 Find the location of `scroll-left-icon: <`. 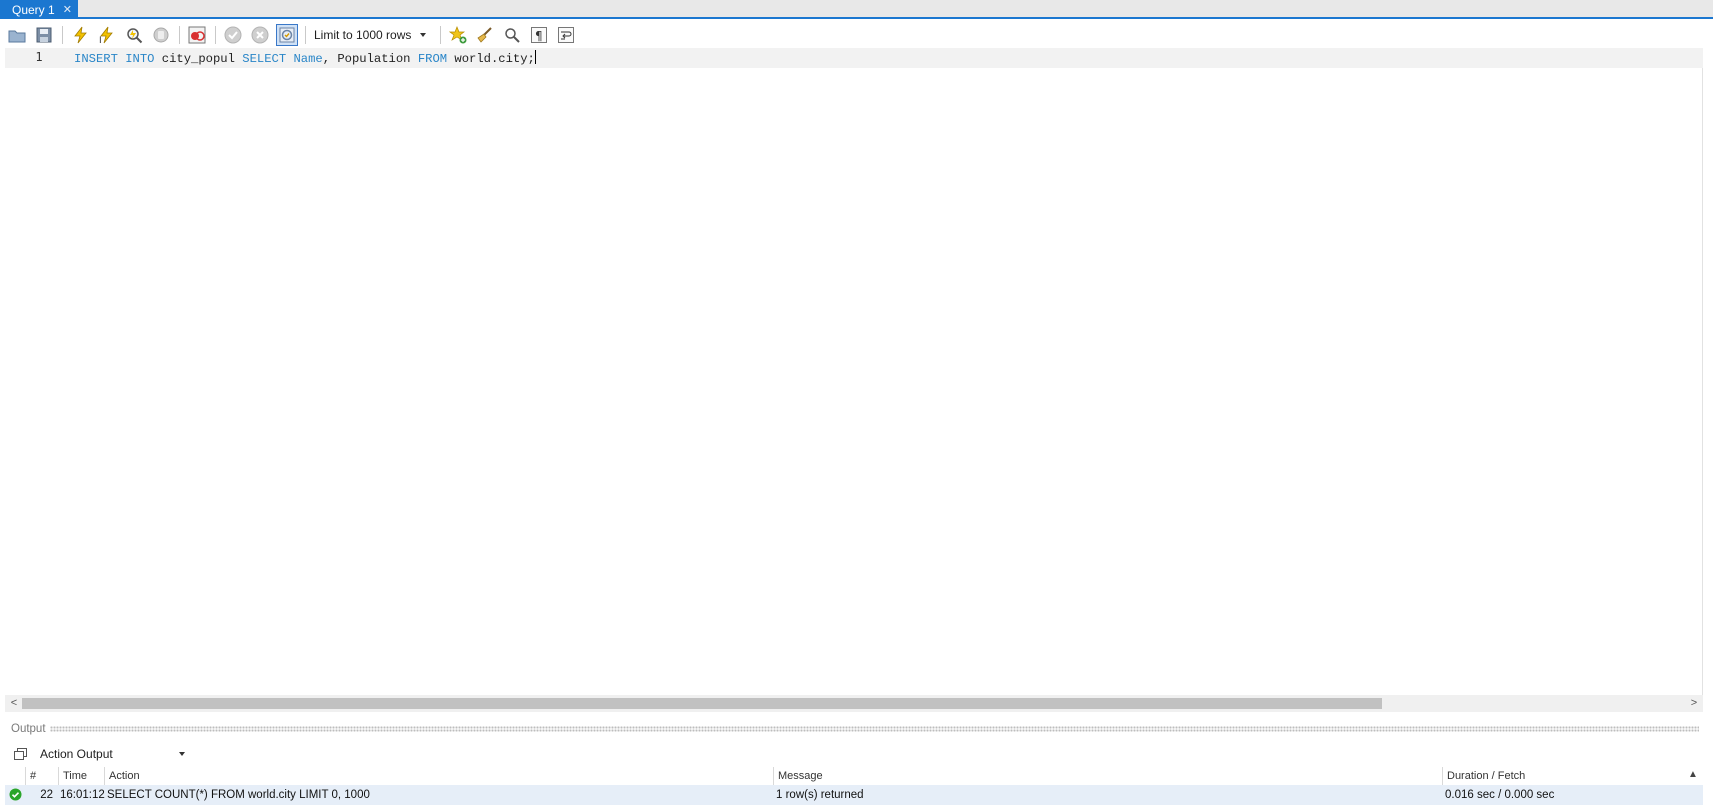

scroll-left-icon: < is located at coordinates (14, 703).